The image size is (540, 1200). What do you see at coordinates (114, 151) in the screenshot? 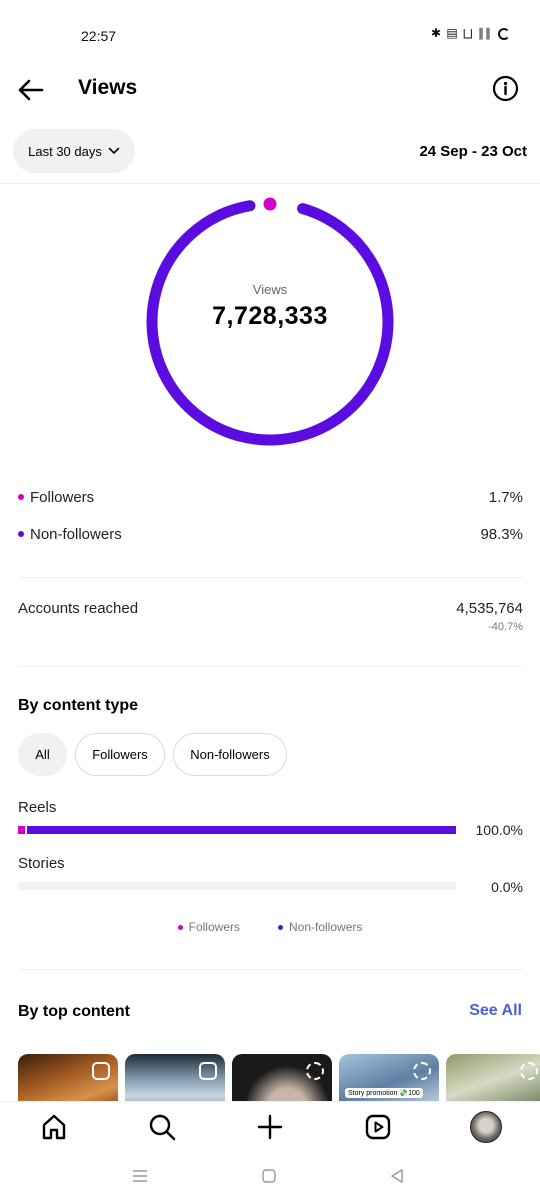
I see `chevron-down-icon` at bounding box center [114, 151].